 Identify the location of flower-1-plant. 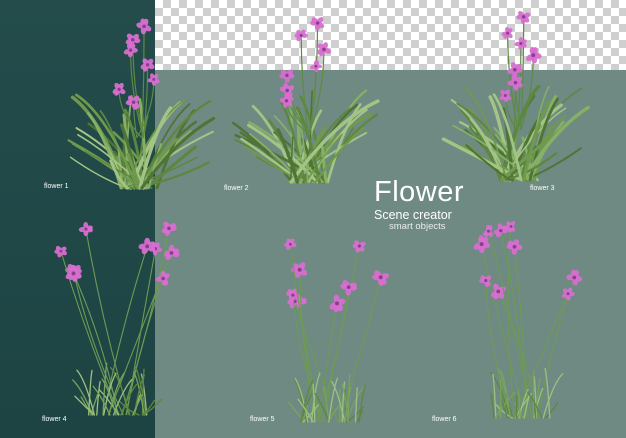
(141, 104).